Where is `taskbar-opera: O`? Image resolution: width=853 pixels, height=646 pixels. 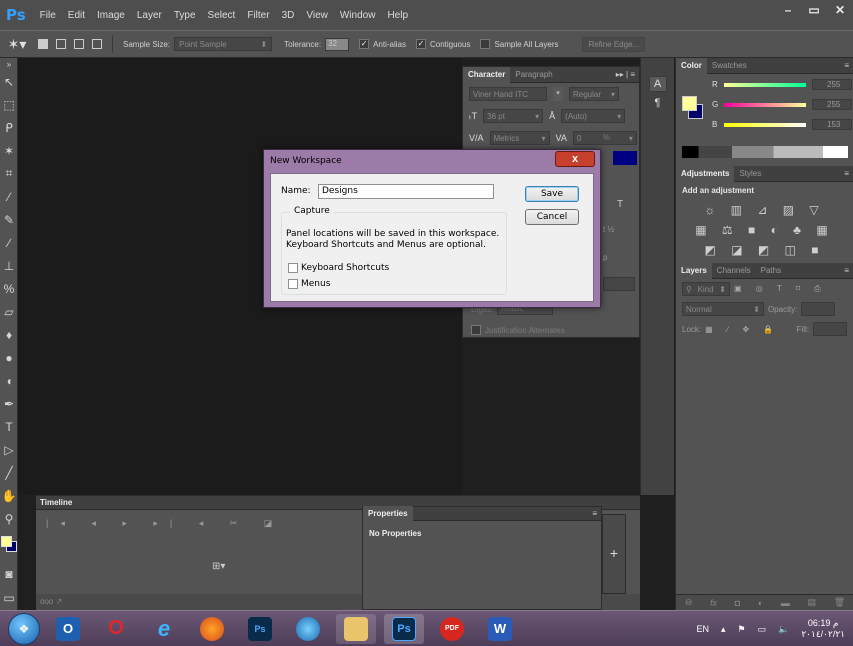 taskbar-opera: O is located at coordinates (116, 629).